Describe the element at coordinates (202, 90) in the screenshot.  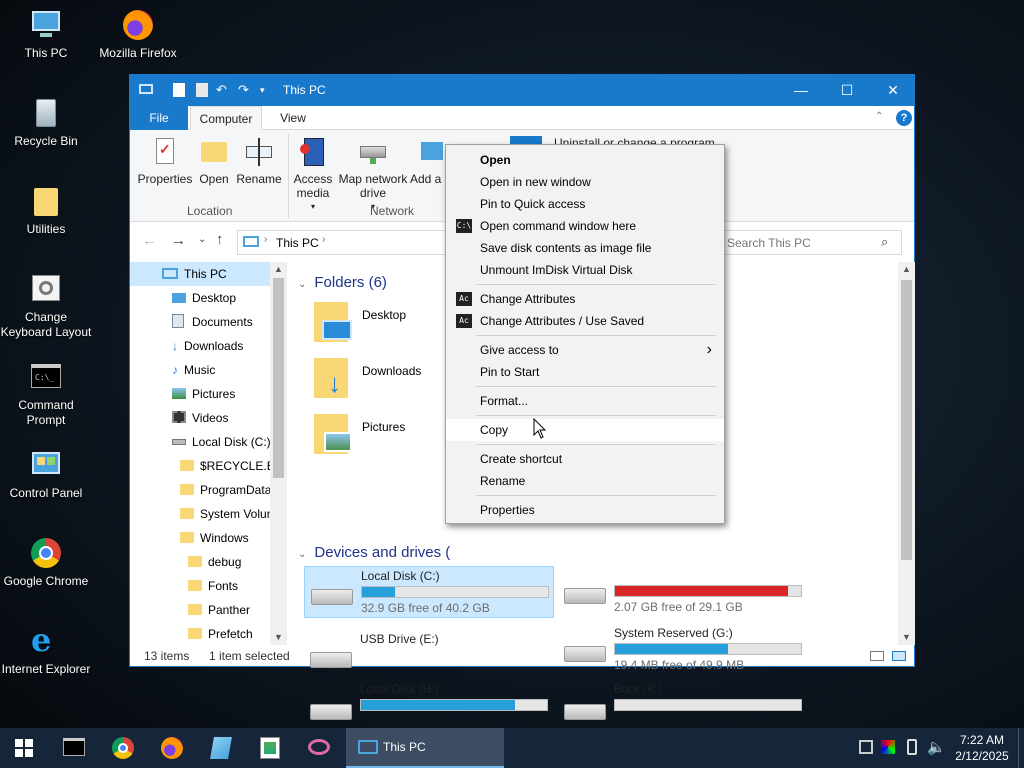
I see `new-folder-quick-icon` at that location.